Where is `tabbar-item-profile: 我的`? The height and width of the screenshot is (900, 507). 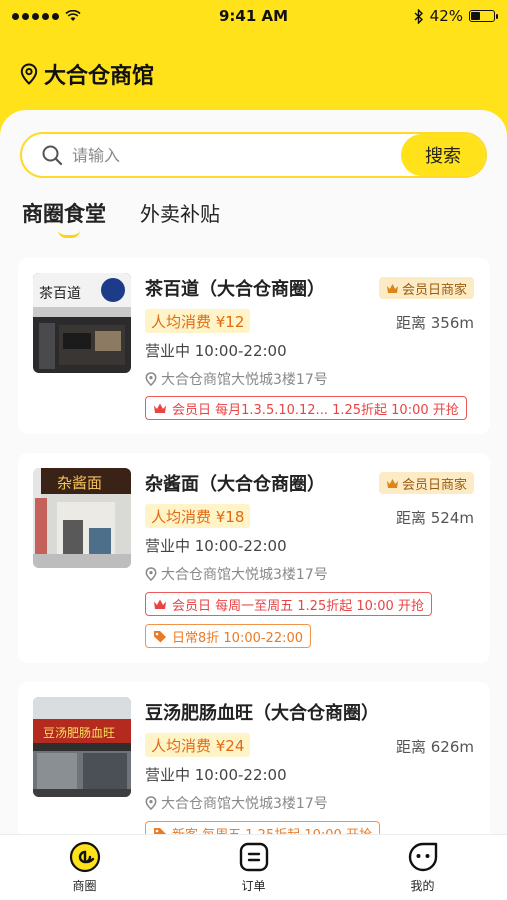 tabbar-item-profile: 我的 is located at coordinates (423, 867).